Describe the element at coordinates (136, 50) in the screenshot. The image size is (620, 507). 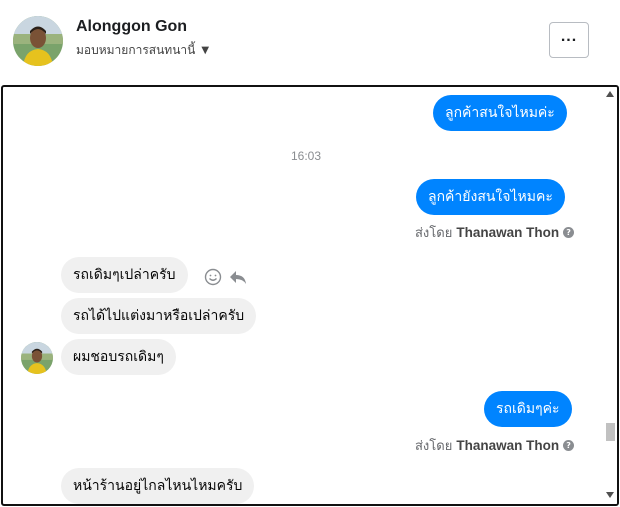
I see `assign-label: มอบหมายการสนทนานี้` at that location.